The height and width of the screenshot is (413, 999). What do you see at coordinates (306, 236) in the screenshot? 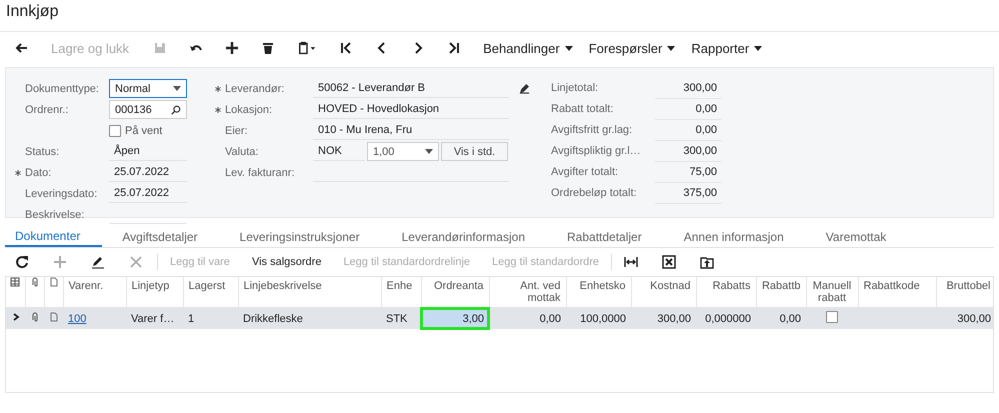
I see `tab: Leveringsinstruksjoner` at bounding box center [306, 236].